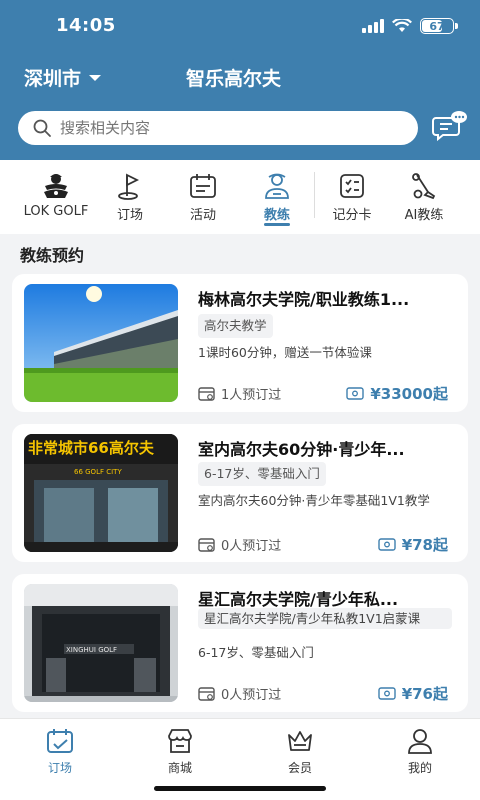 The width and height of the screenshot is (480, 800). What do you see at coordinates (91, 650) in the screenshot?
I see `store-sign: XINGHUI GOLF` at bounding box center [91, 650].